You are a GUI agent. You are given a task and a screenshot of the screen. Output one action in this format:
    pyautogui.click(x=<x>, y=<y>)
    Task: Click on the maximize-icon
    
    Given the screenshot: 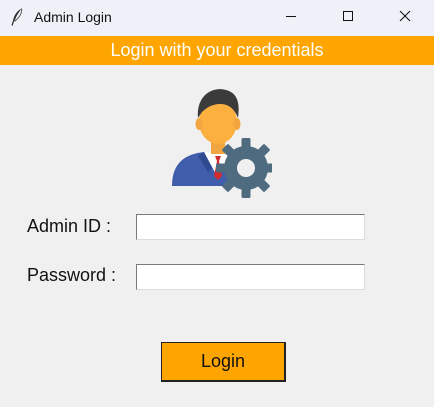 What is the action you would take?
    pyautogui.click(x=348, y=18)
    